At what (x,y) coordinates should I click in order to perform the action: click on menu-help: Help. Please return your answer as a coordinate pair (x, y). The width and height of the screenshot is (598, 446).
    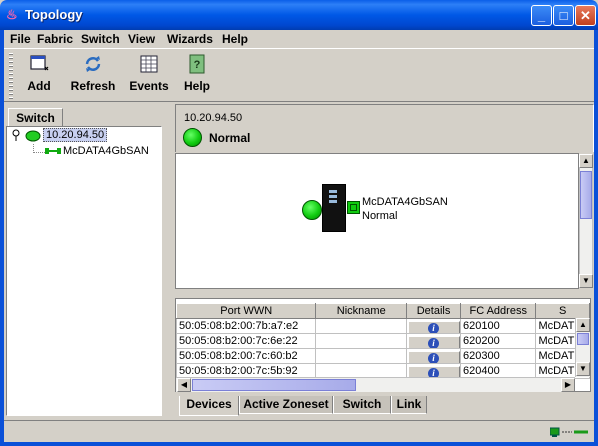
    Looking at the image, I should click on (235, 39).